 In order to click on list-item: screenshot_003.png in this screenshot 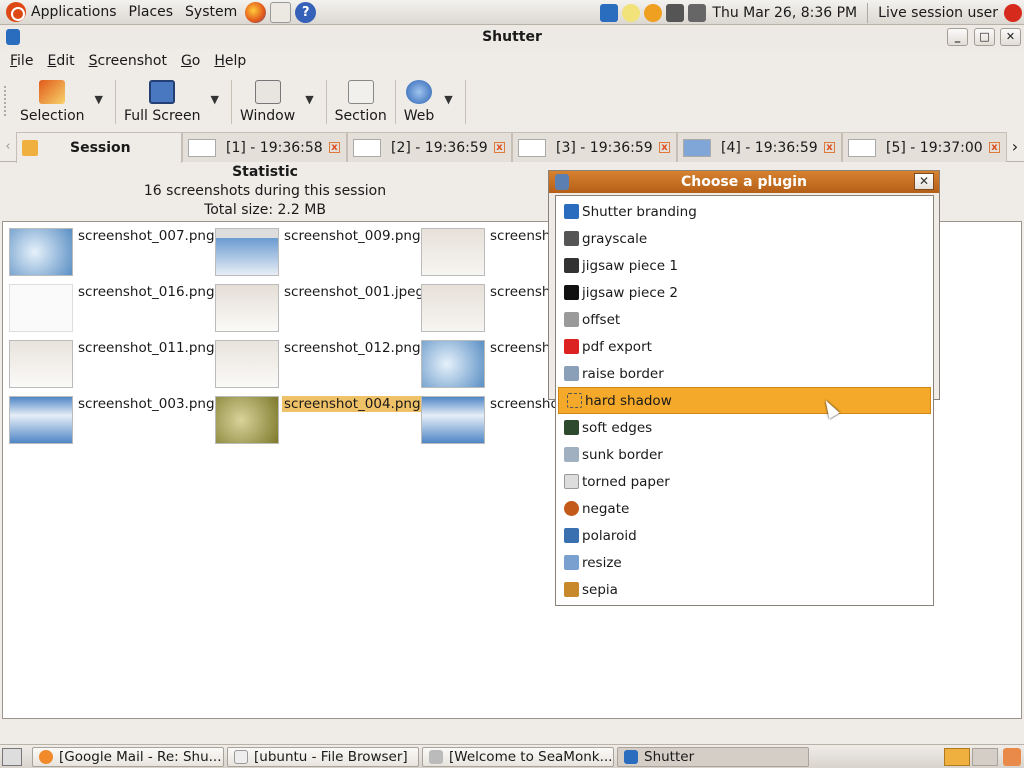, I will do `click(113, 420)`.